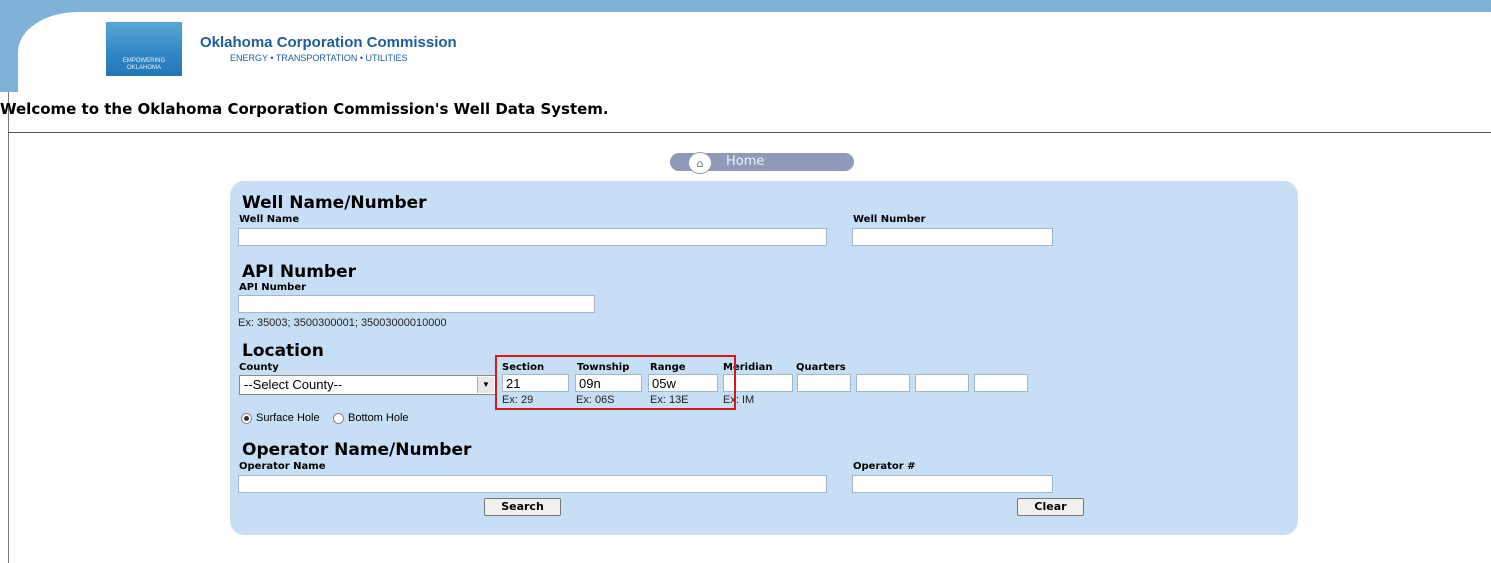 Image resolution: width=1491 pixels, height=563 pixels. Describe the element at coordinates (328, 42) in the screenshot. I see `org-title: Oklahoma Corporation Commission` at that location.